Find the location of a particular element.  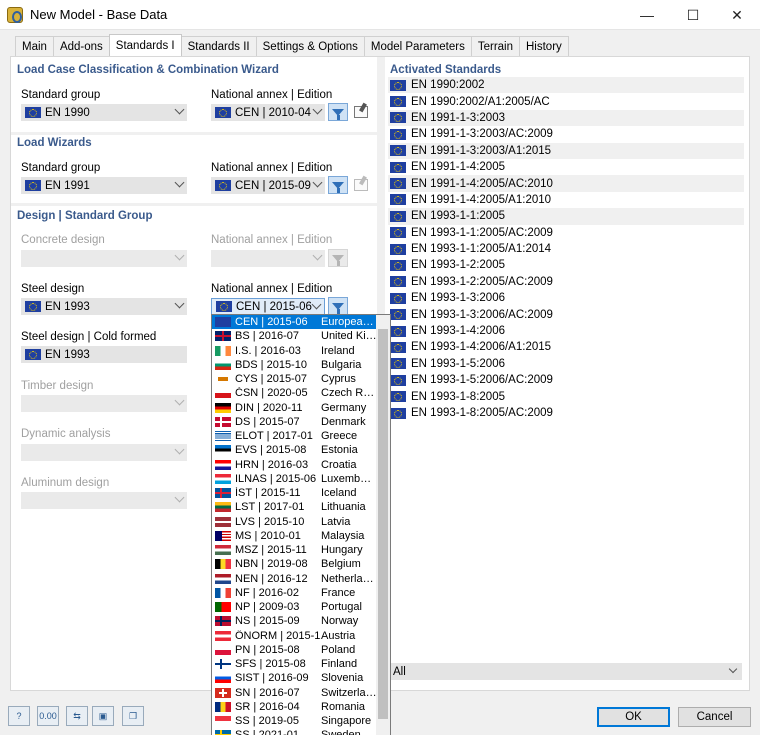

standard-list-item: EN 1993-1-2:2005 is located at coordinates (566, 265).